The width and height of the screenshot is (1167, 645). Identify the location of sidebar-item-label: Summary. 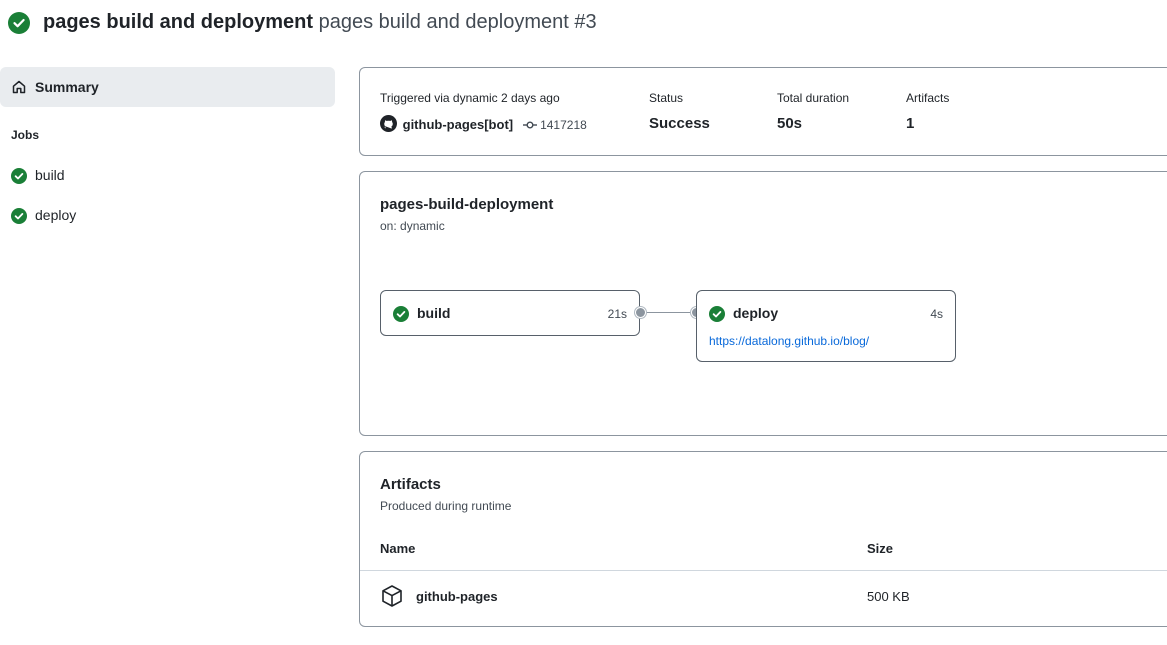
(67, 87).